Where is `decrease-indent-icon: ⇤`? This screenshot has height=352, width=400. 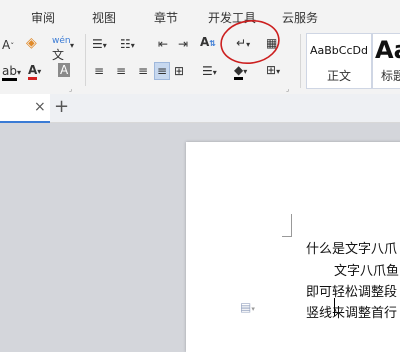 decrease-indent-icon: ⇤ is located at coordinates (163, 44).